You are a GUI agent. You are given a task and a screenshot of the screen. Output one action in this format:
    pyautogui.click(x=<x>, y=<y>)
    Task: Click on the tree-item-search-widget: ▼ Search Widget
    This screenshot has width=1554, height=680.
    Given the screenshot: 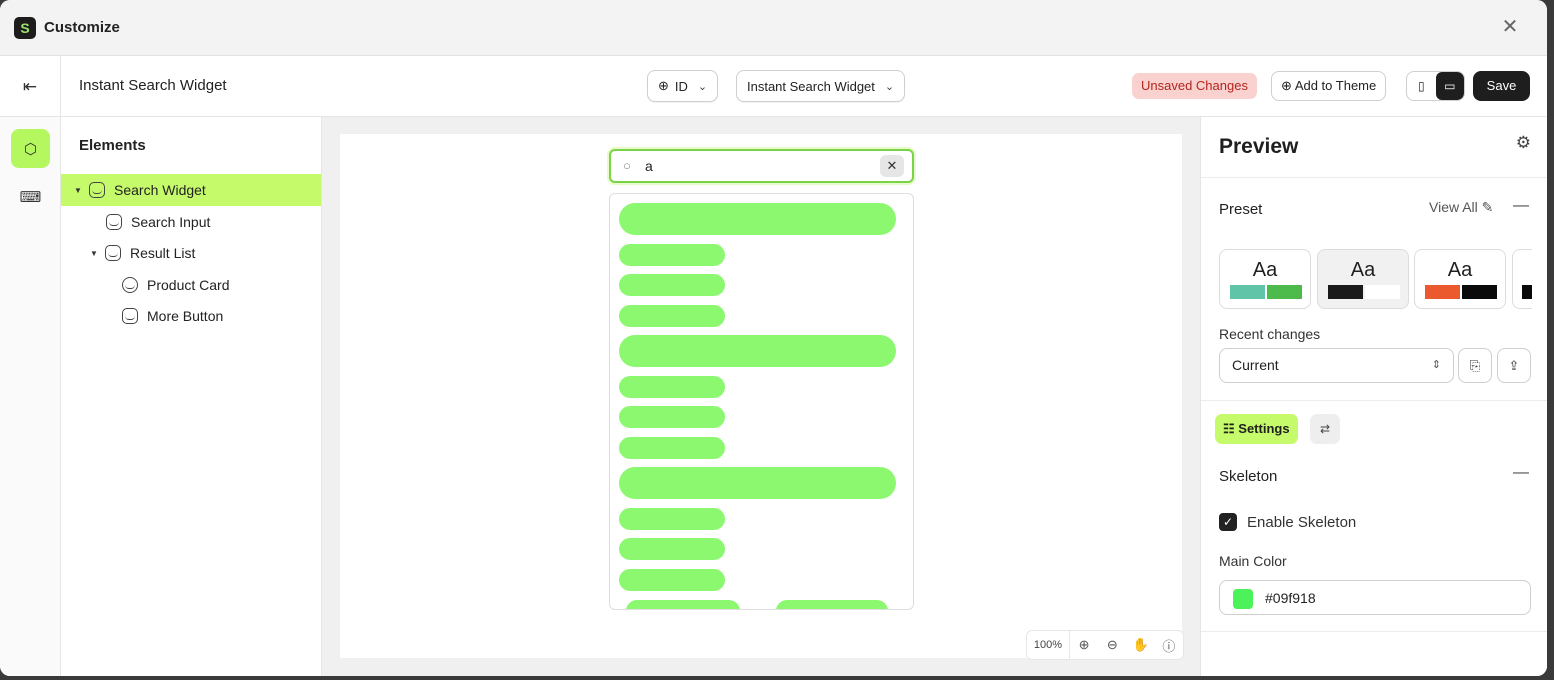 What is the action you would take?
    pyautogui.click(x=191, y=190)
    